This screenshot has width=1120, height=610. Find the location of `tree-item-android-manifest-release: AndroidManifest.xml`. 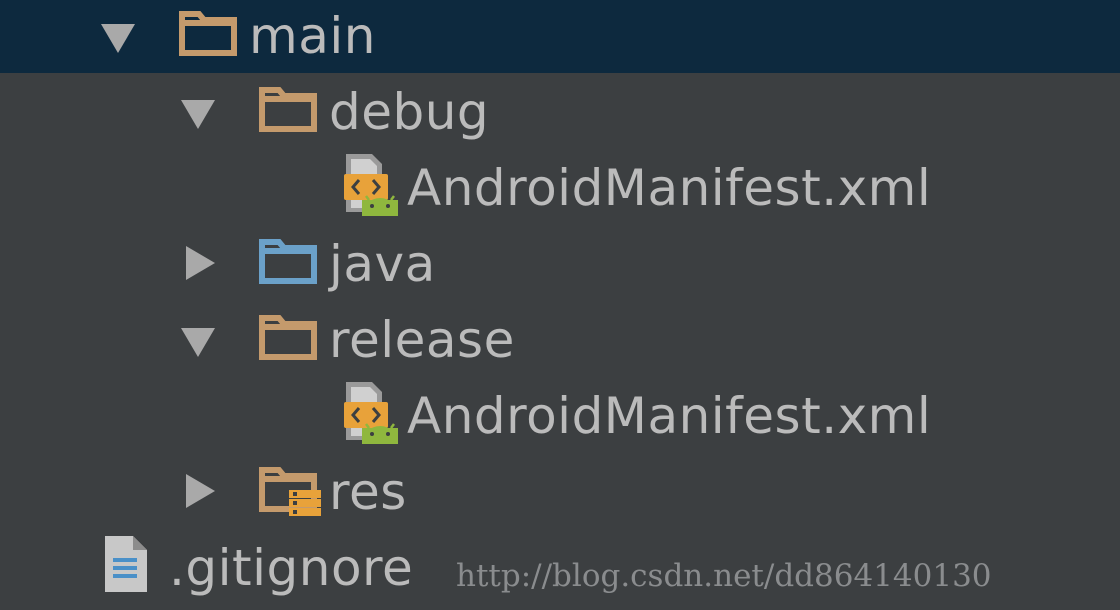

tree-item-android-manifest-release: AndroidManifest.xml is located at coordinates (560, 418).